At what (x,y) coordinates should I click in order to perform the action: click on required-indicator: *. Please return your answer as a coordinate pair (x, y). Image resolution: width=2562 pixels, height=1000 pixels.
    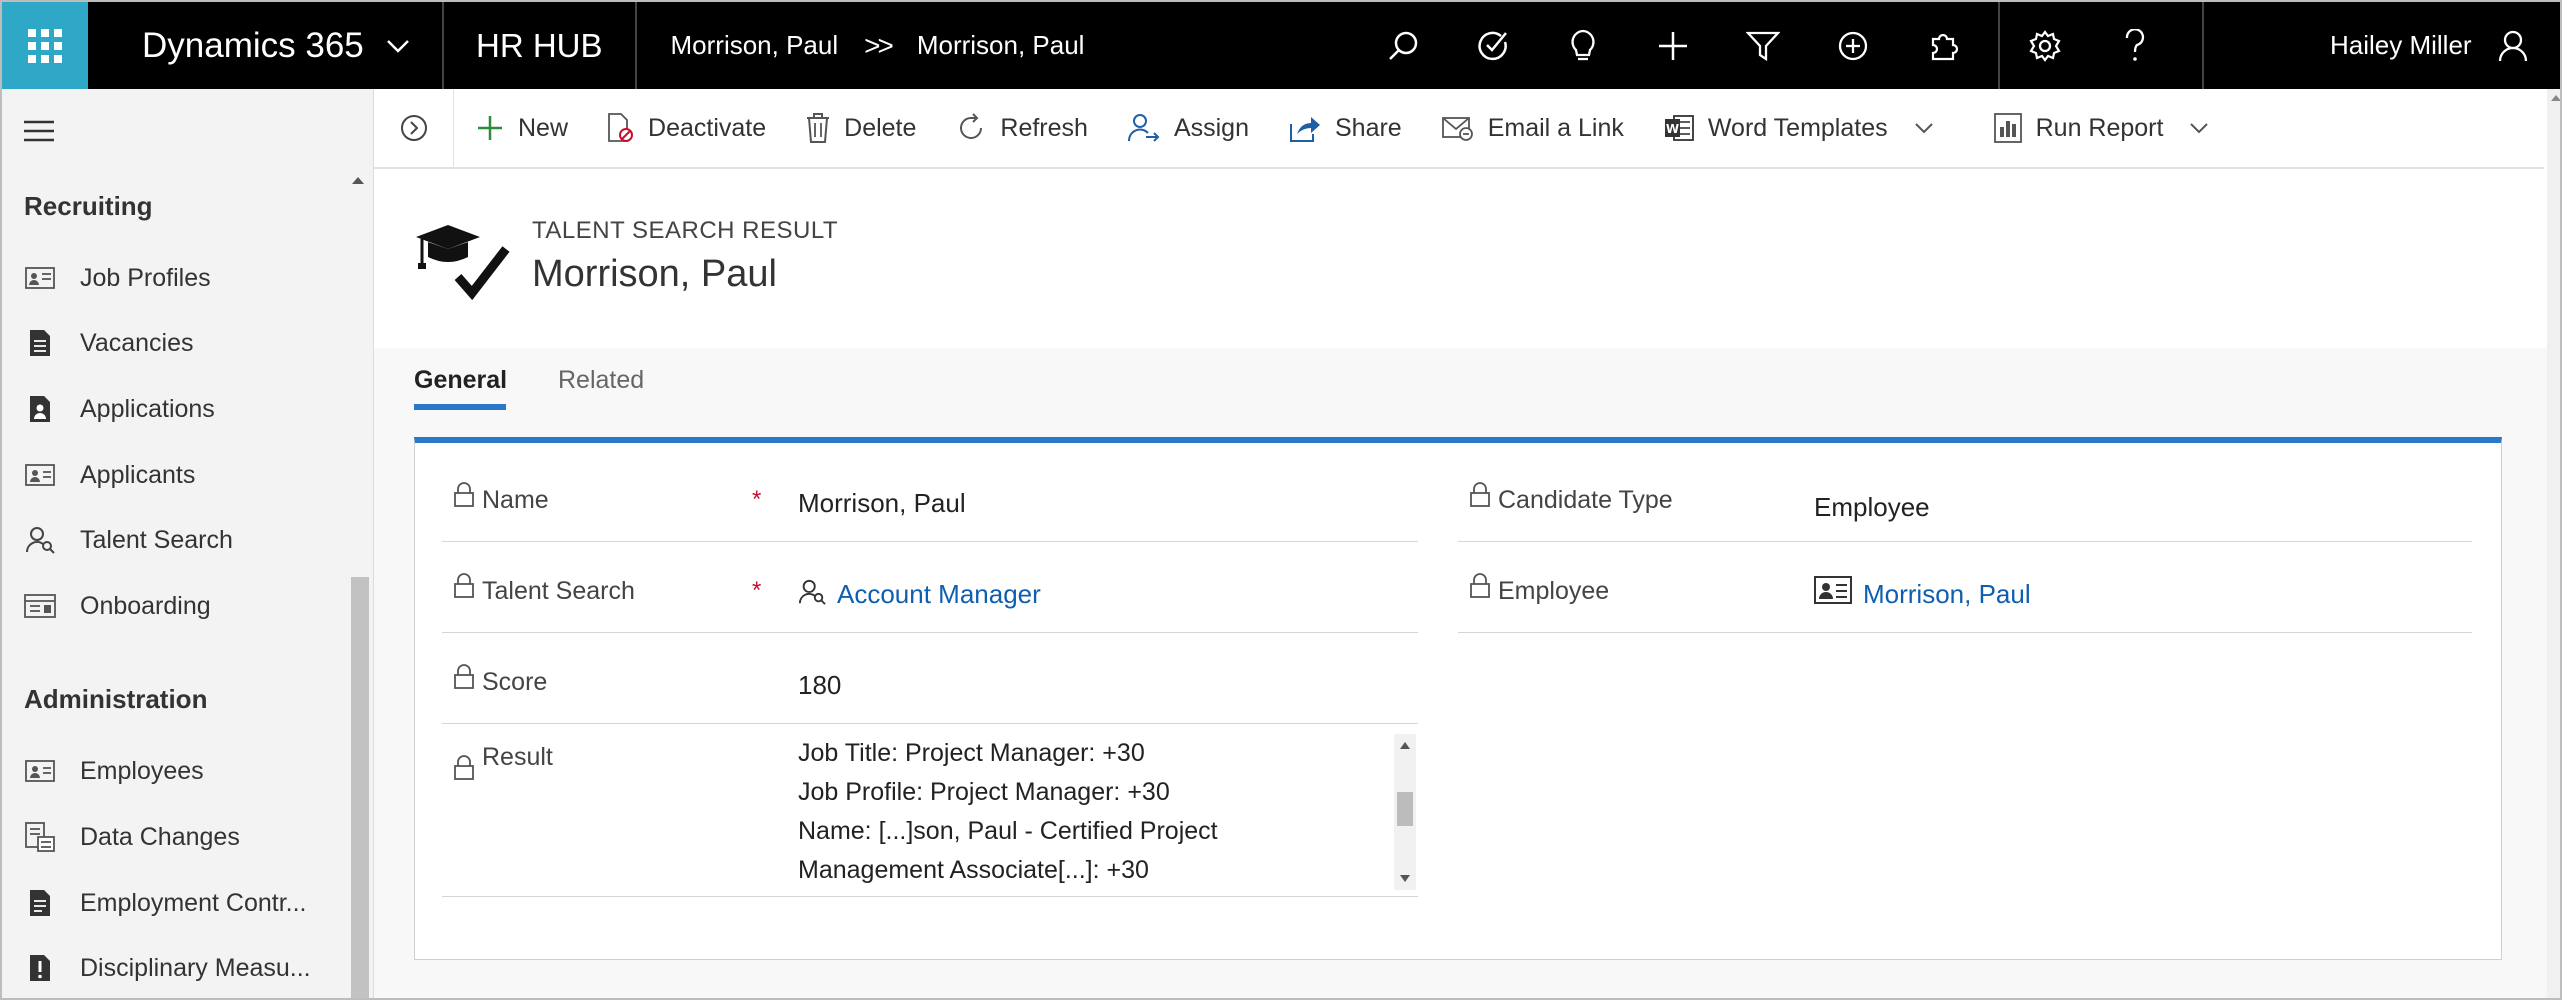
    Looking at the image, I should click on (757, 590).